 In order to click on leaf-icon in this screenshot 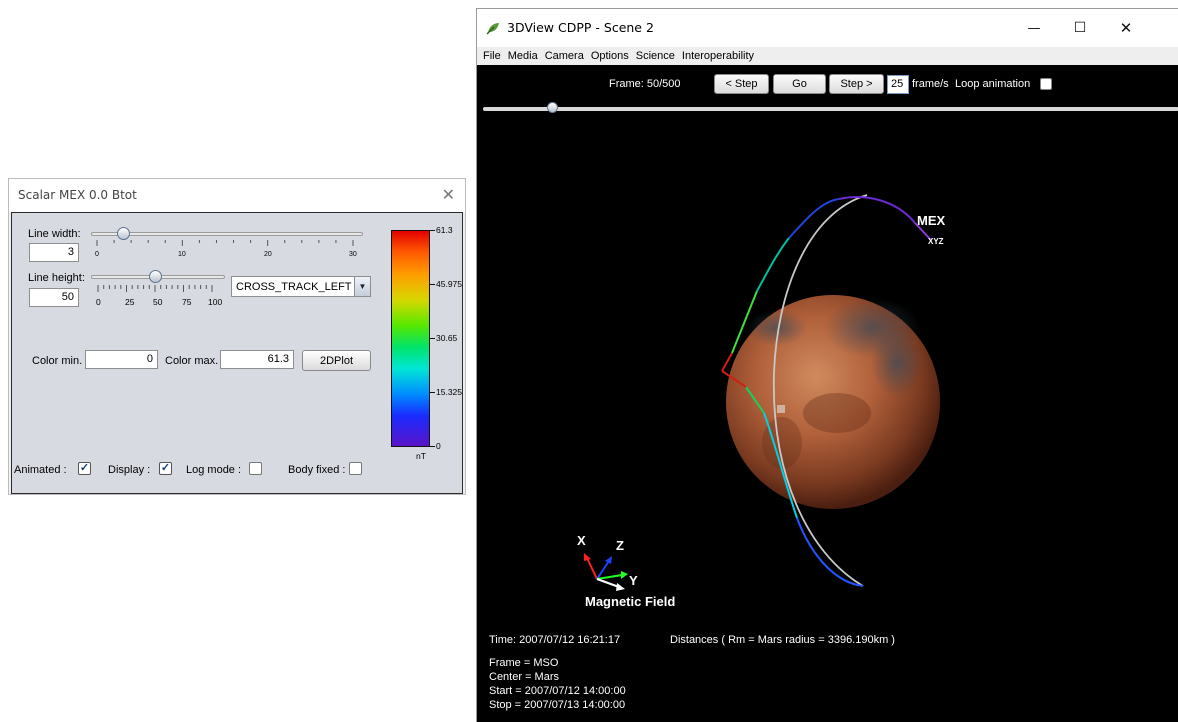, I will do `click(492, 29)`.